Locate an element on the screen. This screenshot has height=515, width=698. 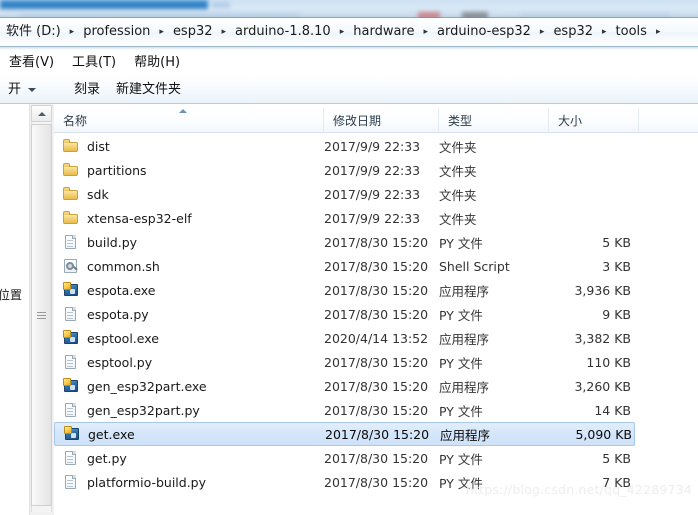
table-row: get.py 2017/8/30 15:20 PY 文件 5 KB is located at coordinates (376, 458).